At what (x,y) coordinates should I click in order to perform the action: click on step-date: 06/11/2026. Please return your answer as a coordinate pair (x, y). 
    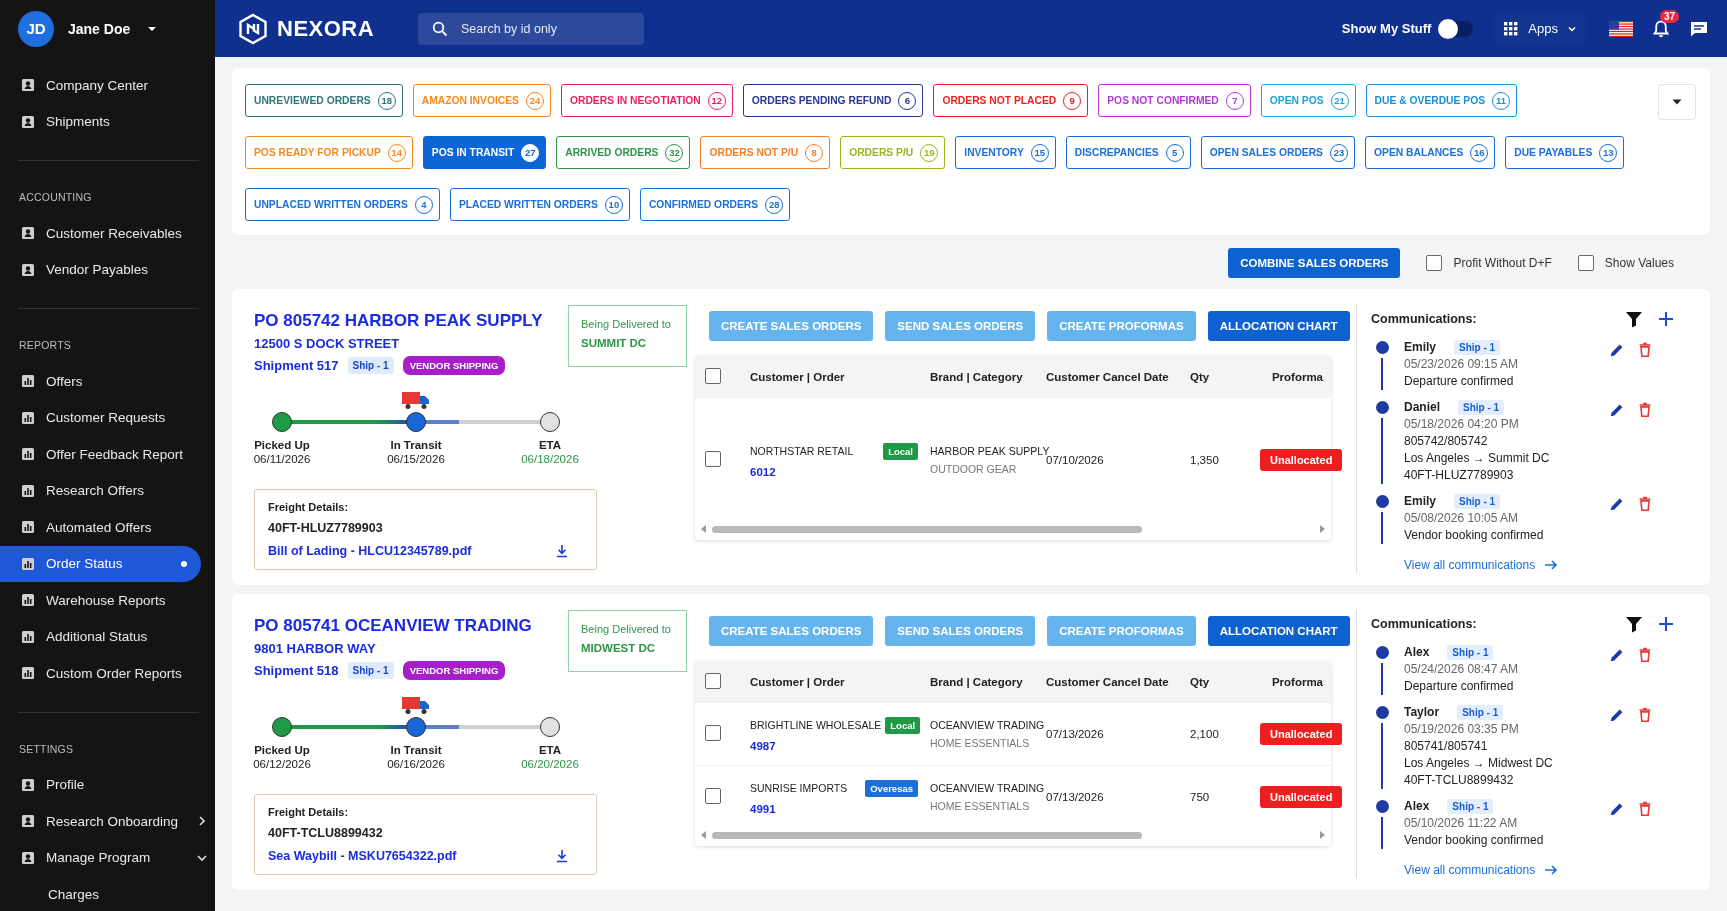
    Looking at the image, I should click on (282, 459).